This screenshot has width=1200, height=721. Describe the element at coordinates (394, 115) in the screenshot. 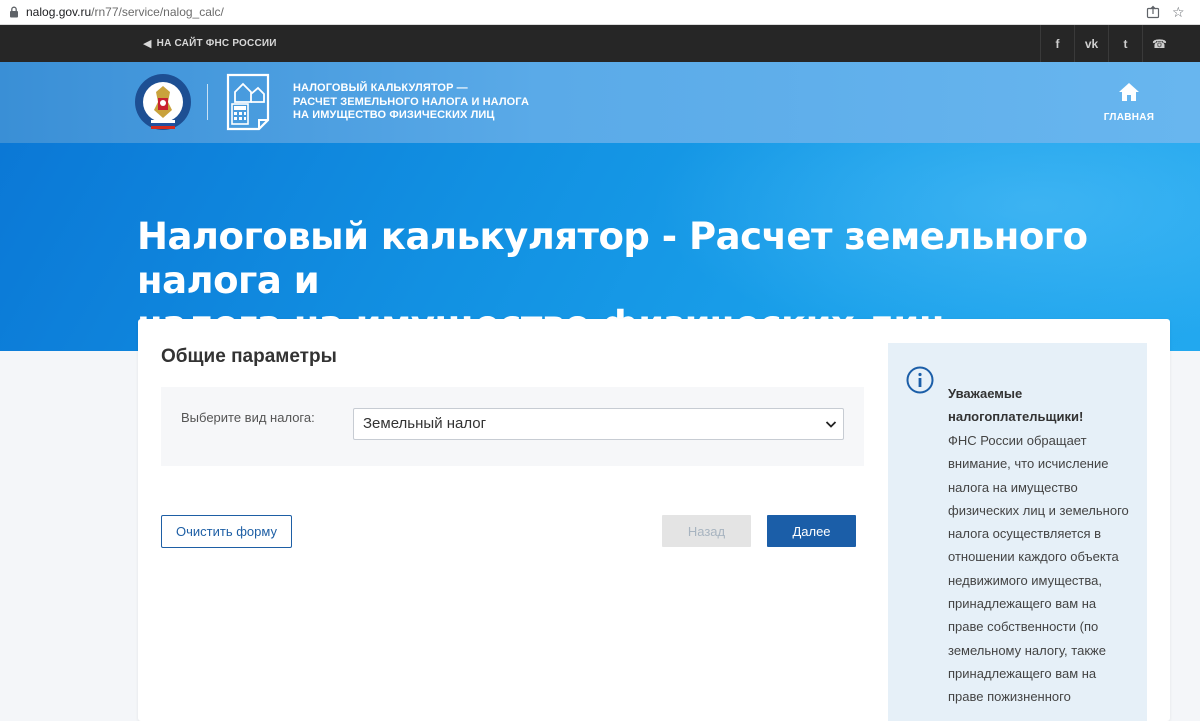

I see `header-title-line: НА ИМУЩЕСТВО ФИЗИЧЕСКИХ ЛИЦ` at that location.